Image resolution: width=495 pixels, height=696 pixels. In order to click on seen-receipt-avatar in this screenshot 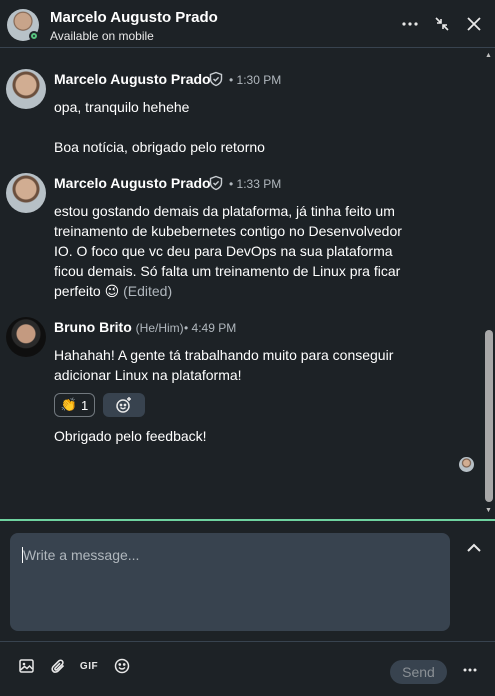, I will do `click(466, 464)`.